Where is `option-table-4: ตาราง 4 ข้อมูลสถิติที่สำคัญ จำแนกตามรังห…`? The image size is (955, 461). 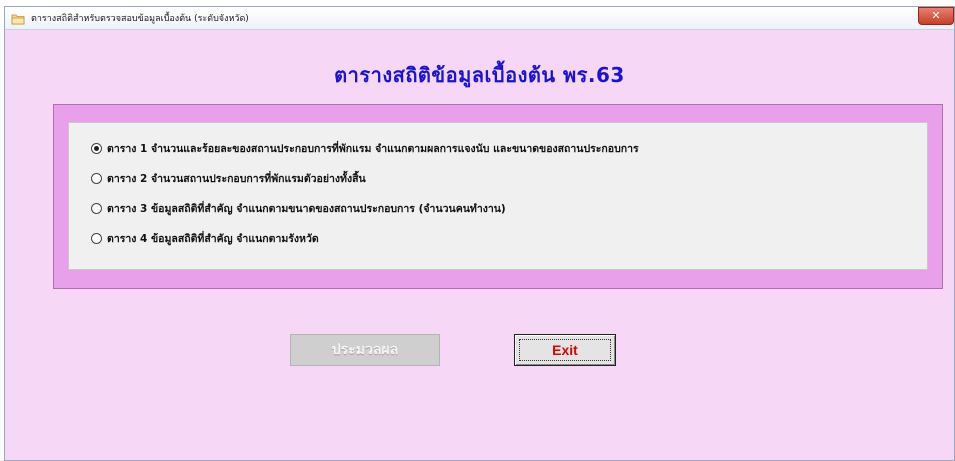
option-table-4: ตาราง 4 ข้อมูลสถิติที่สำคัญ จำแนกตามรังห… is located at coordinates (205, 238).